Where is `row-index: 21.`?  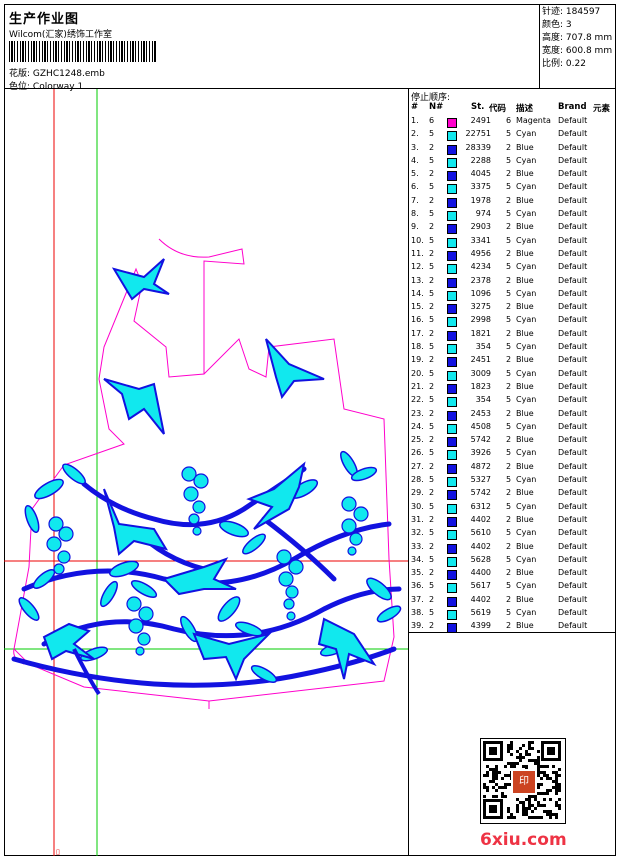 row-index: 21. is located at coordinates (417, 386).